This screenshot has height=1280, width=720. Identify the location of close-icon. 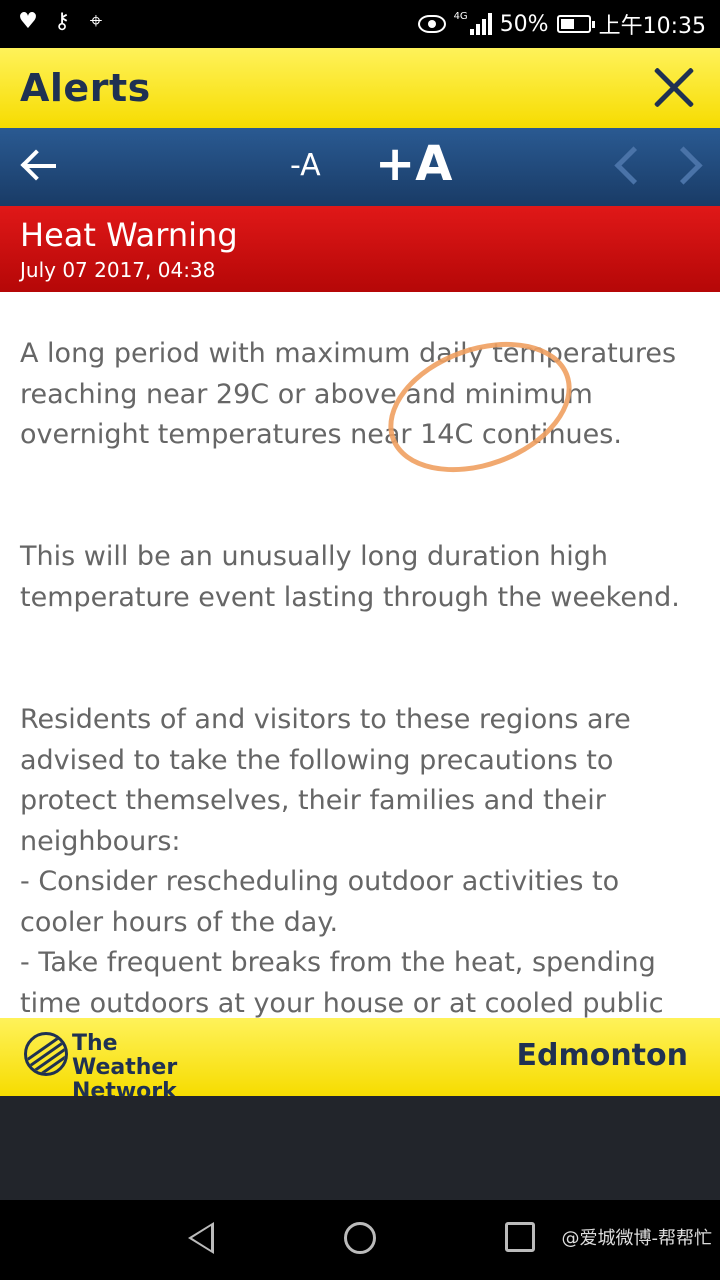
(674, 88).